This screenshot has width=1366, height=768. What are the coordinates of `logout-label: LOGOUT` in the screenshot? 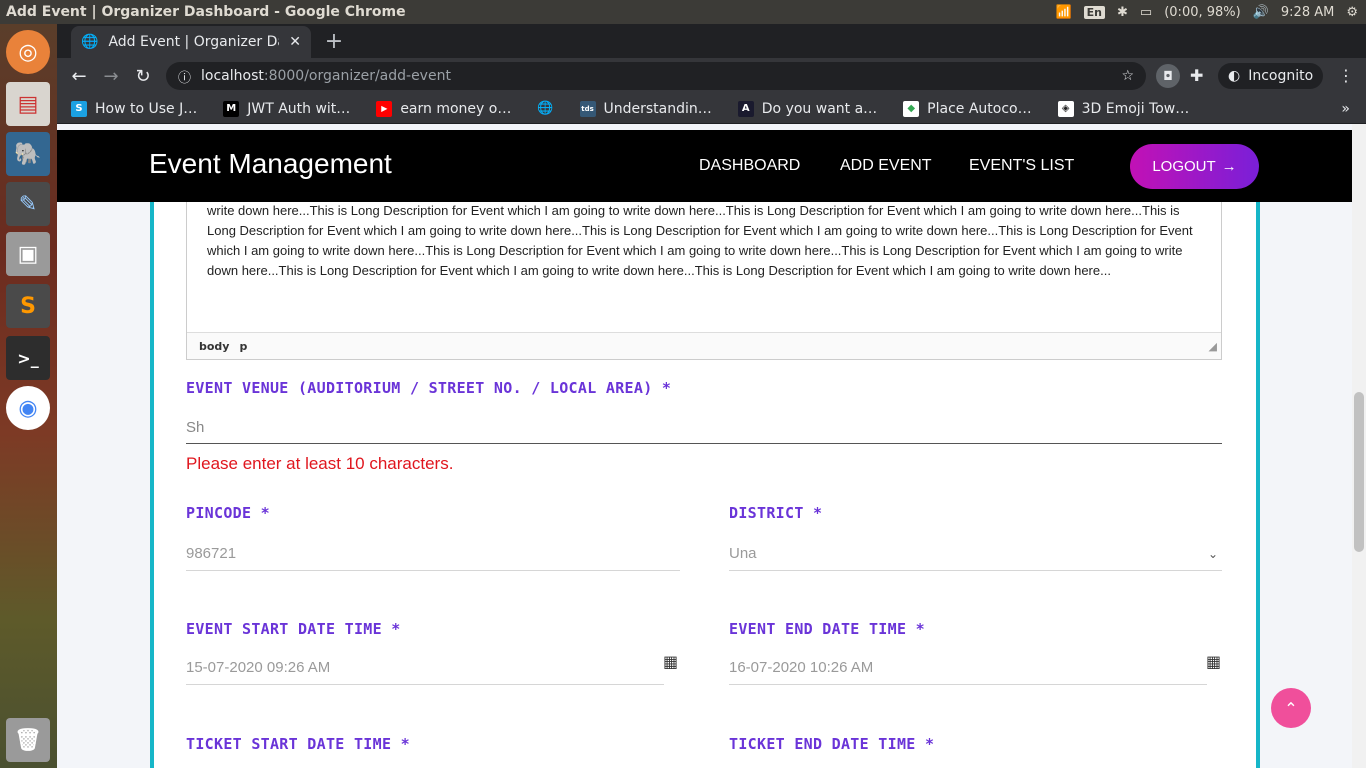 It's located at (1184, 166).